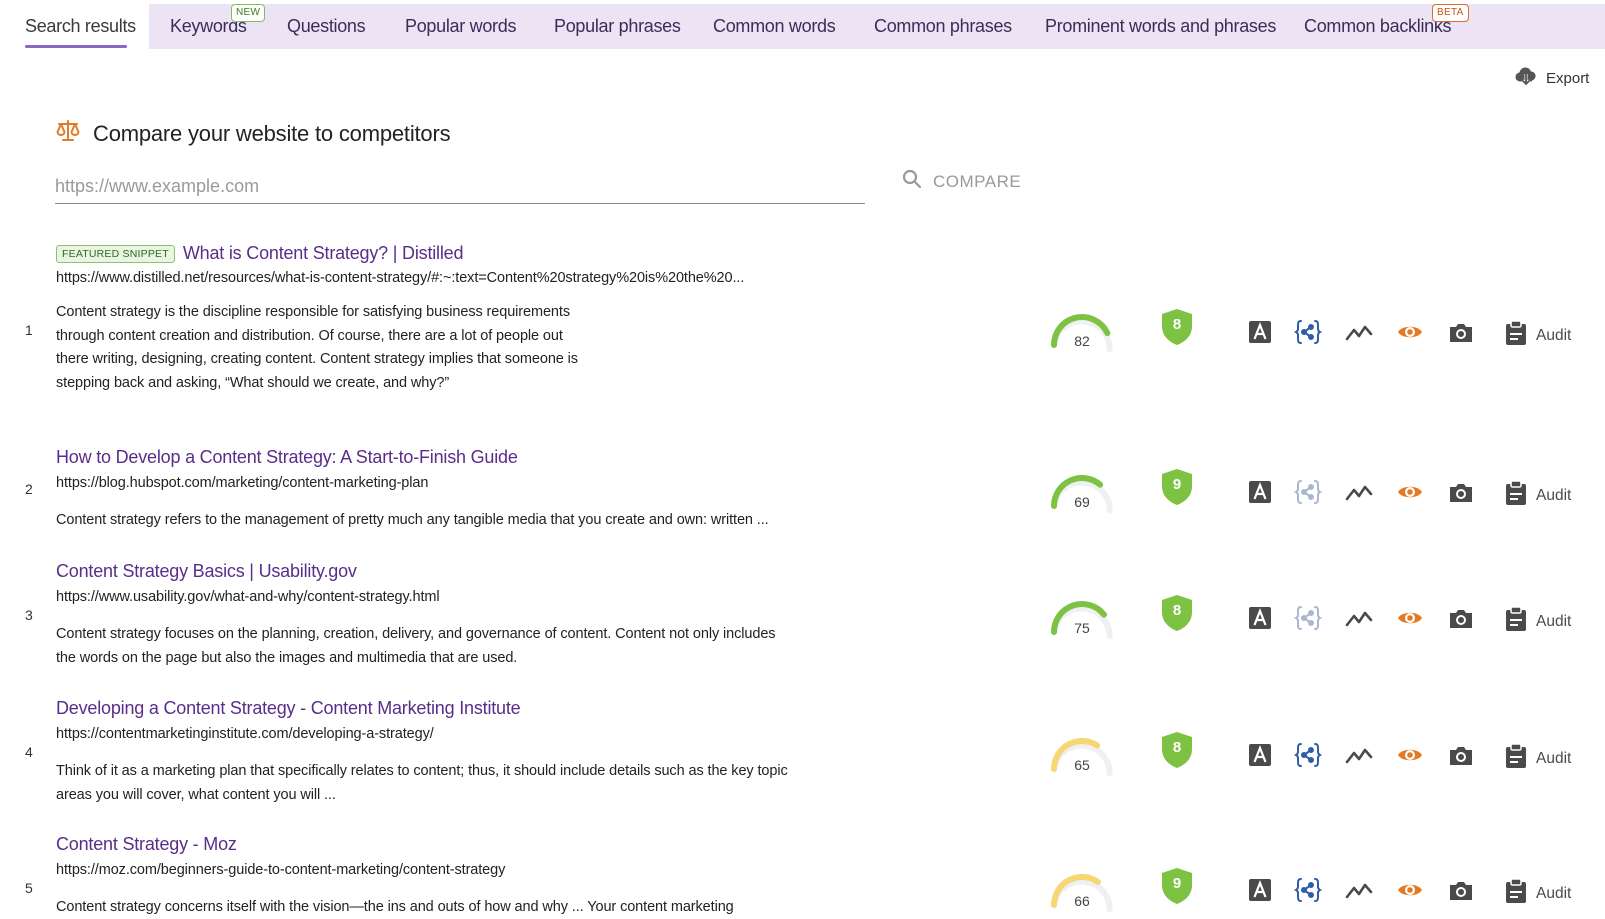 The image size is (1605, 919). What do you see at coordinates (1082, 891) in the screenshot?
I see `score-gauge: 66` at bounding box center [1082, 891].